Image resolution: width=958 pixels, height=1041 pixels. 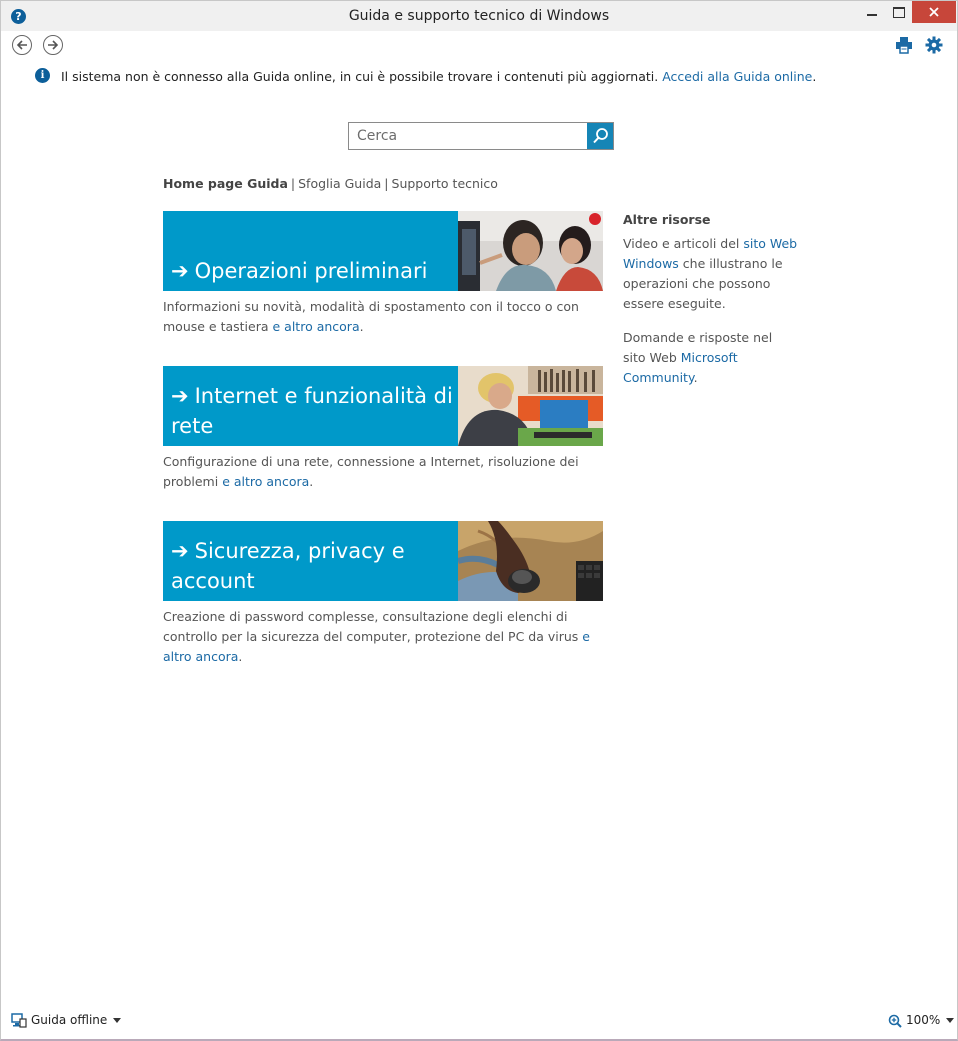 I want to click on arrow-right-icon, so click(x=53, y=45).